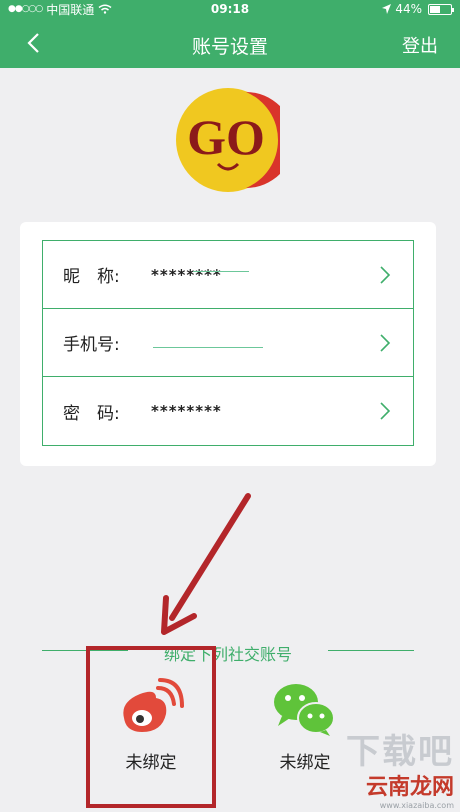 This screenshot has width=460, height=812. Describe the element at coordinates (228, 411) in the screenshot. I see `password-row: 密 码: ********` at that location.